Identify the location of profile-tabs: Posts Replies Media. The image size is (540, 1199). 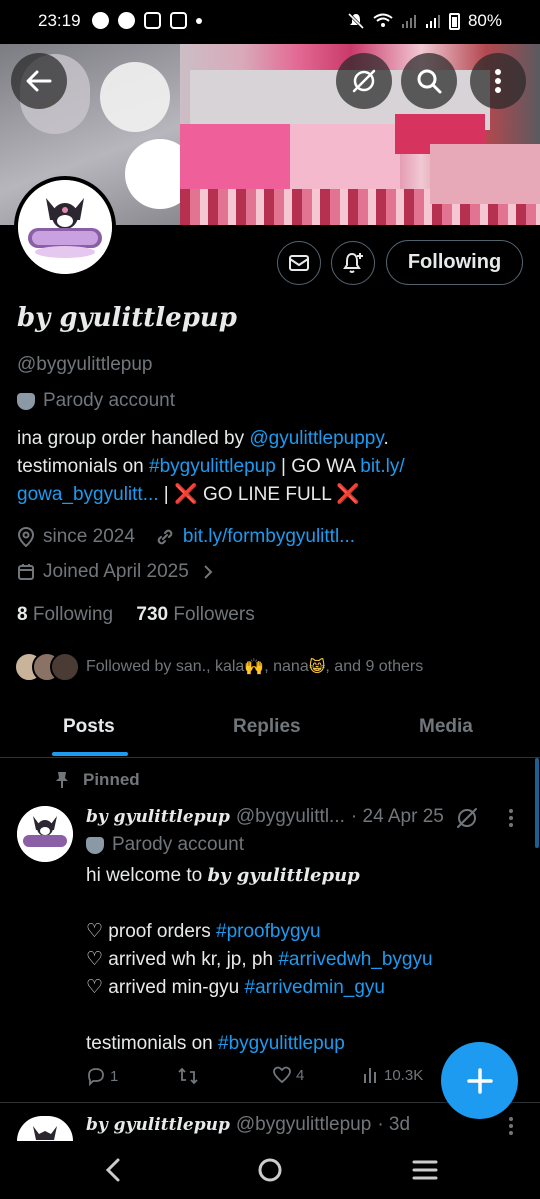
(270, 729).